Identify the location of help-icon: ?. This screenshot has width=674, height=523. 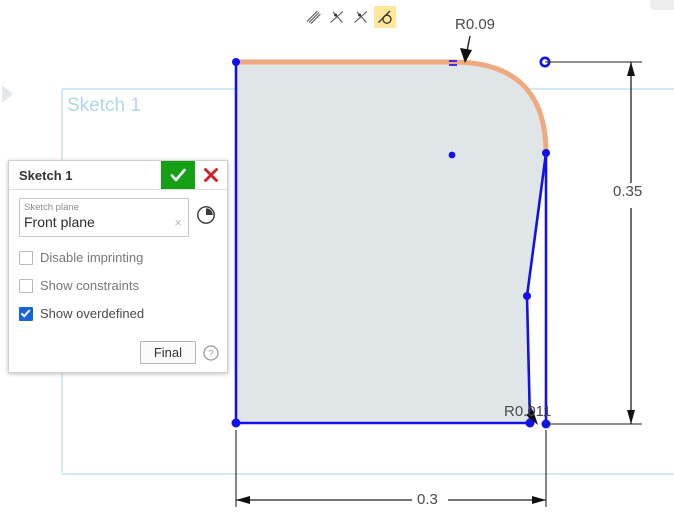
(211, 352).